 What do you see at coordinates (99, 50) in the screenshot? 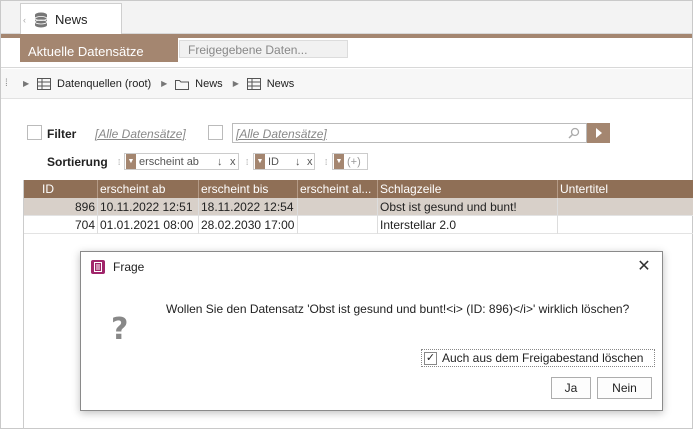
I see `subtab-current-records: Aktuelle Datensätze` at bounding box center [99, 50].